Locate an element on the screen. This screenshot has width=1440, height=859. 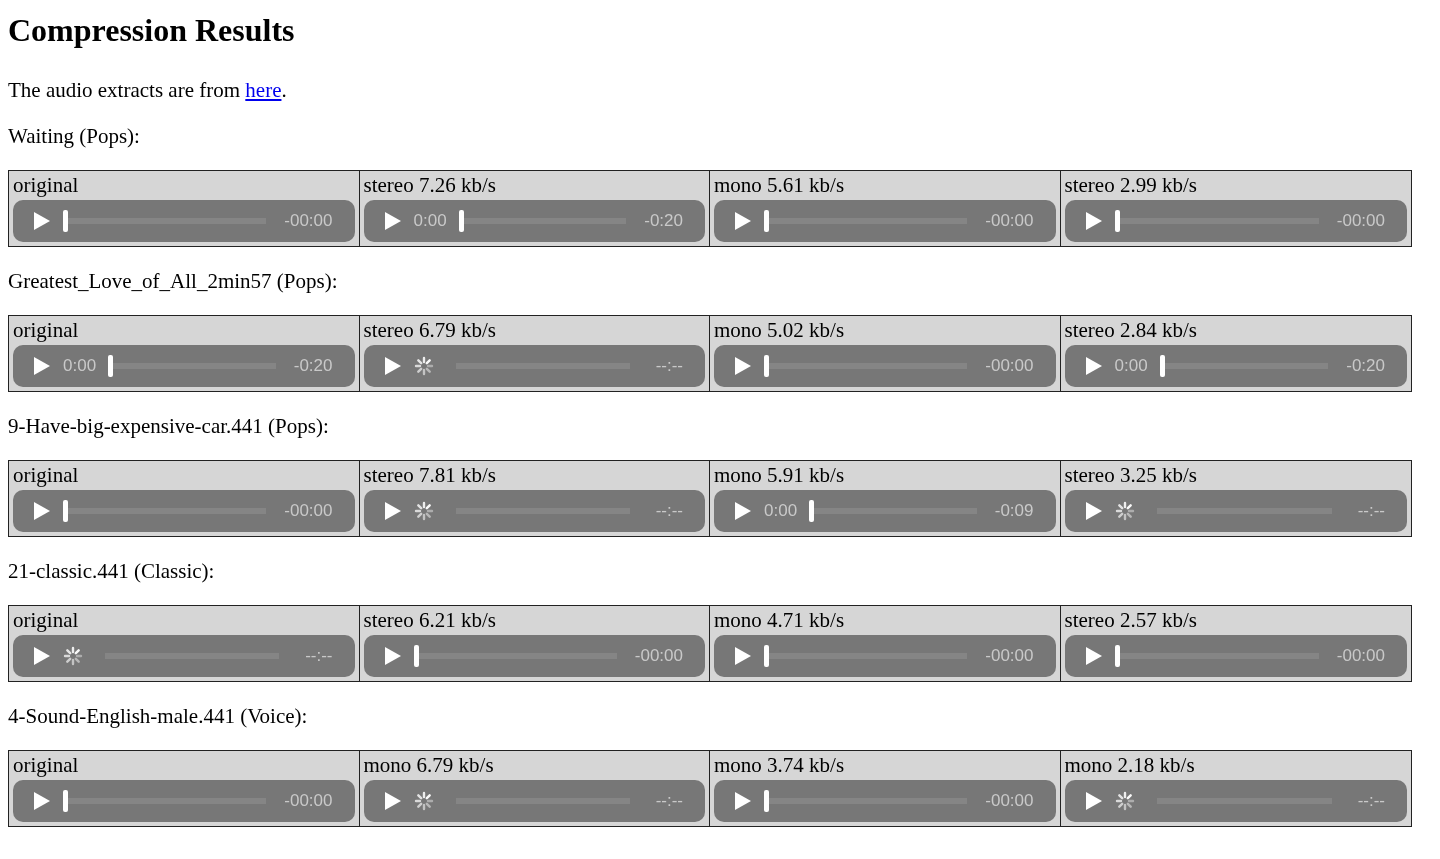
bitrate-label: mono 5.61 kb/s is located at coordinates (779, 185).